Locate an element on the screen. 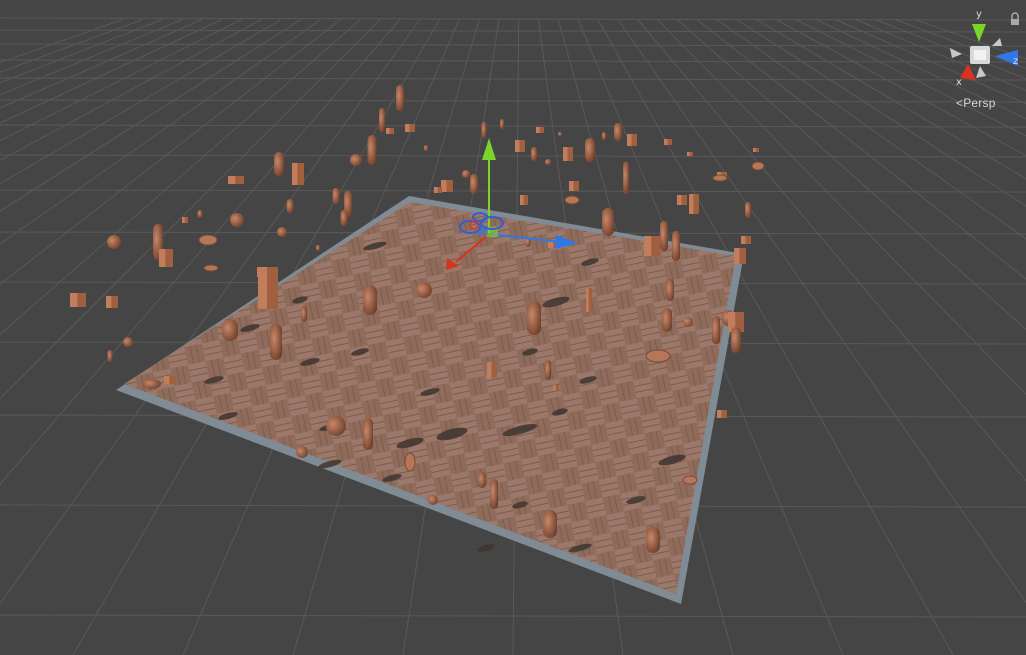  gizmo-x-label: x is located at coordinates (959, 82).